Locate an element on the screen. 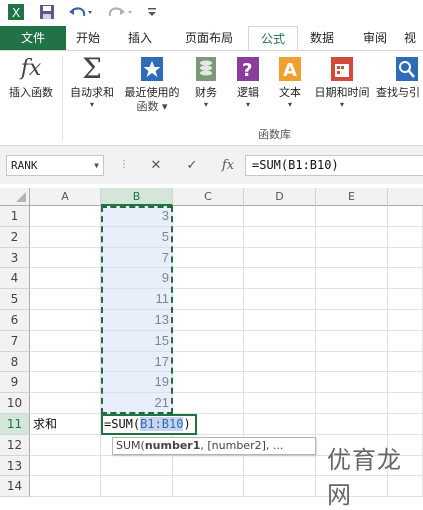  cell-d6 is located at coordinates (280, 320).